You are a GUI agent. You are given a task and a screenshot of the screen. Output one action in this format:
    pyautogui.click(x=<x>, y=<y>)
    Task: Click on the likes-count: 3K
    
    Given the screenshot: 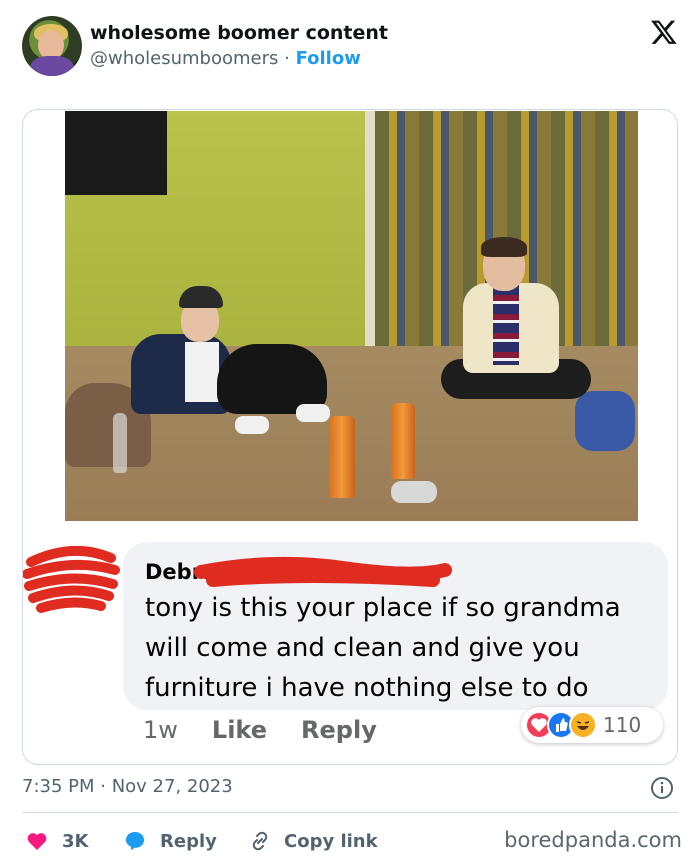 What is the action you would take?
    pyautogui.click(x=75, y=841)
    